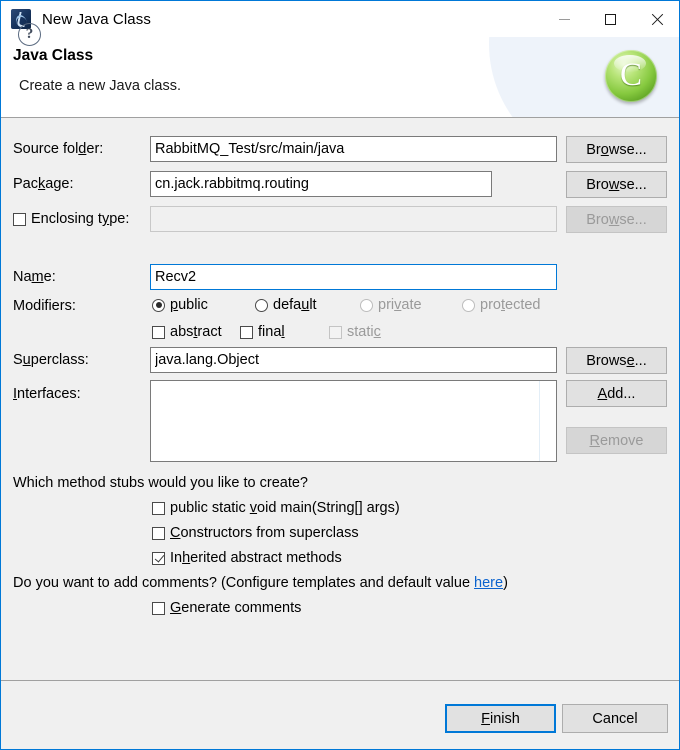  I want to click on page-title: Java Class, so click(53, 55).